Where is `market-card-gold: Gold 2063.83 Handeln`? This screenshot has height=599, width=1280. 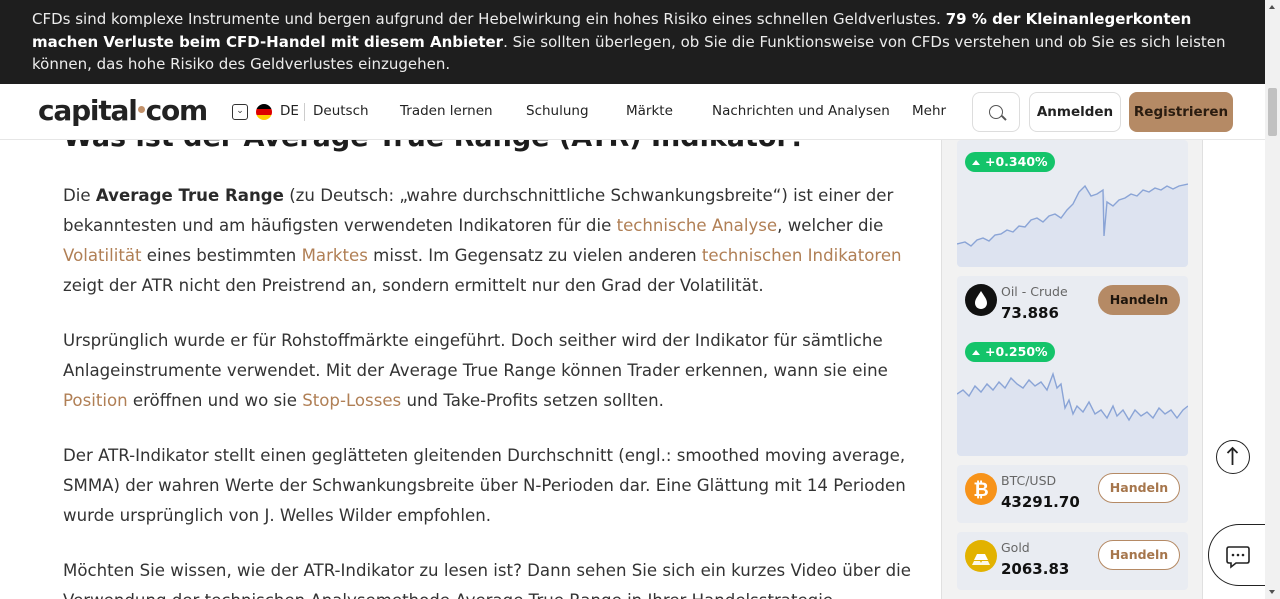 market-card-gold: Gold 2063.83 Handeln is located at coordinates (1072, 561).